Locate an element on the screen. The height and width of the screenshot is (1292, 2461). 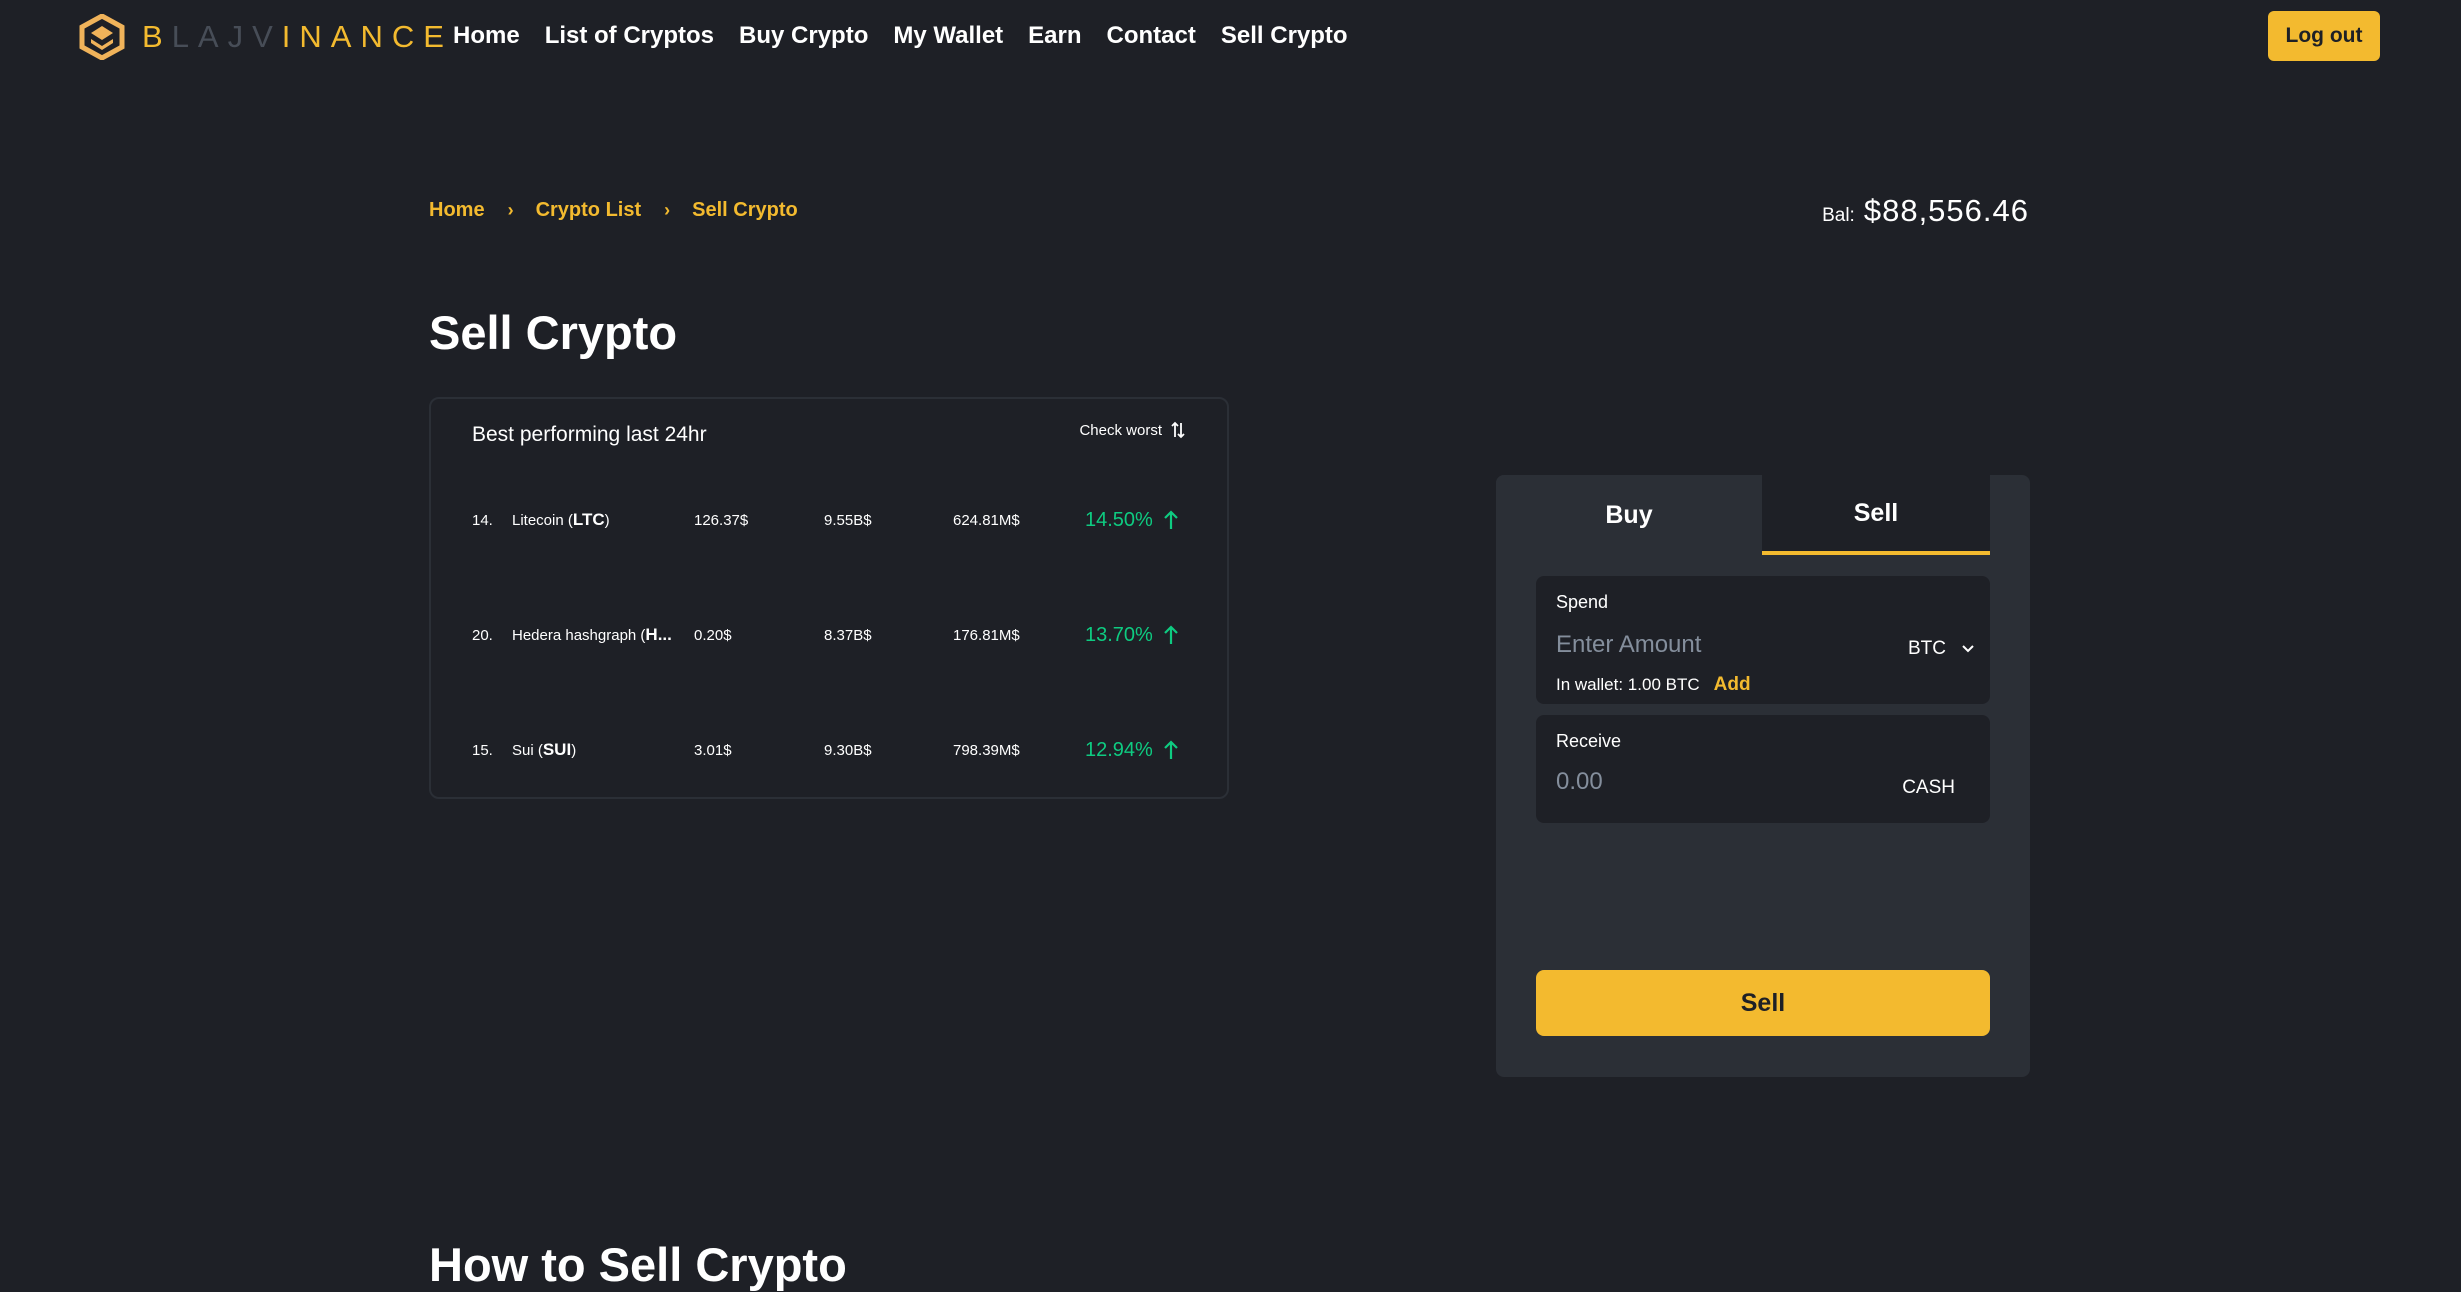
binance-logo-icon is located at coordinates (102, 37).